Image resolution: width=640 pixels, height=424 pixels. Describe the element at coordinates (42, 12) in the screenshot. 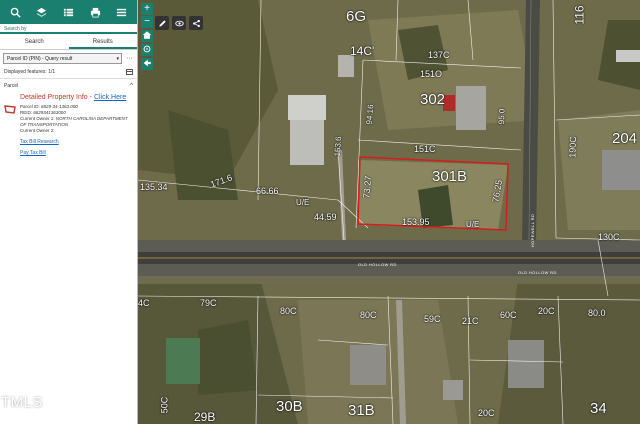

I see `layers-icon` at that location.